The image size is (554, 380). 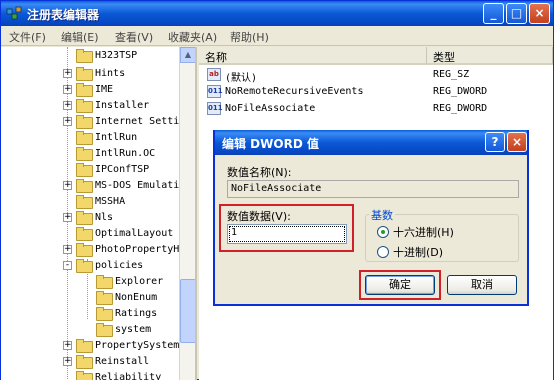 What do you see at coordinates (187, 311) in the screenshot?
I see `scroll-thumb` at bounding box center [187, 311].